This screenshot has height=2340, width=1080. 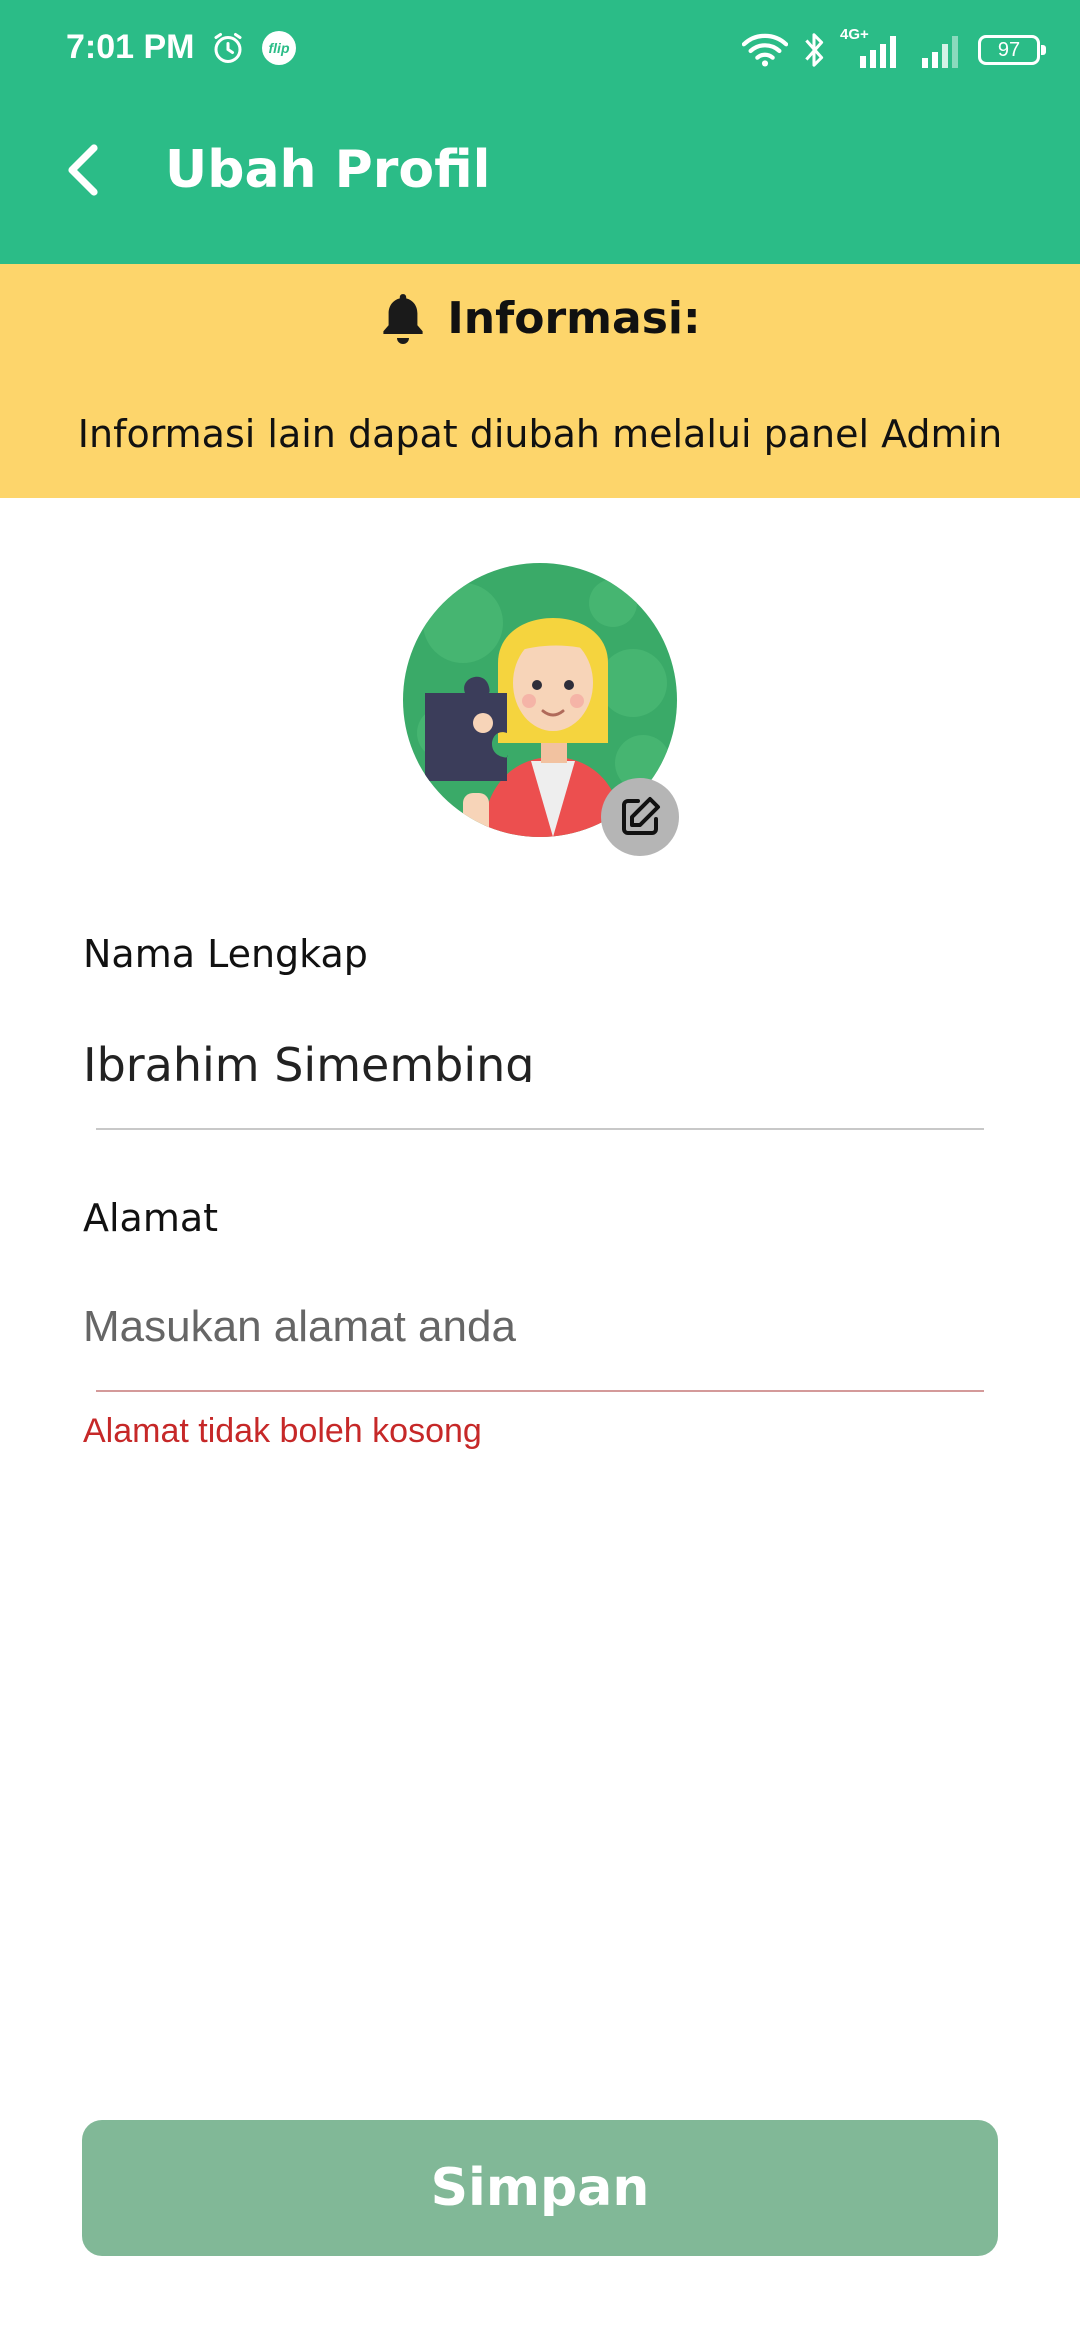 What do you see at coordinates (814, 50) in the screenshot?
I see `bluetooth-icon` at bounding box center [814, 50].